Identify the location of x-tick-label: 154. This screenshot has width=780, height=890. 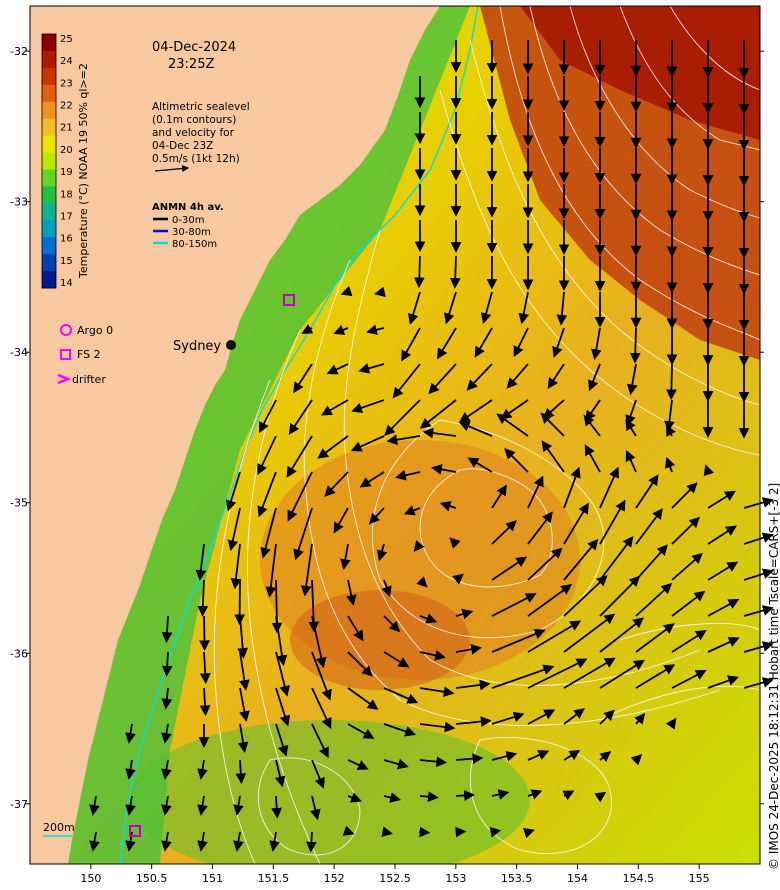
(577, 878).